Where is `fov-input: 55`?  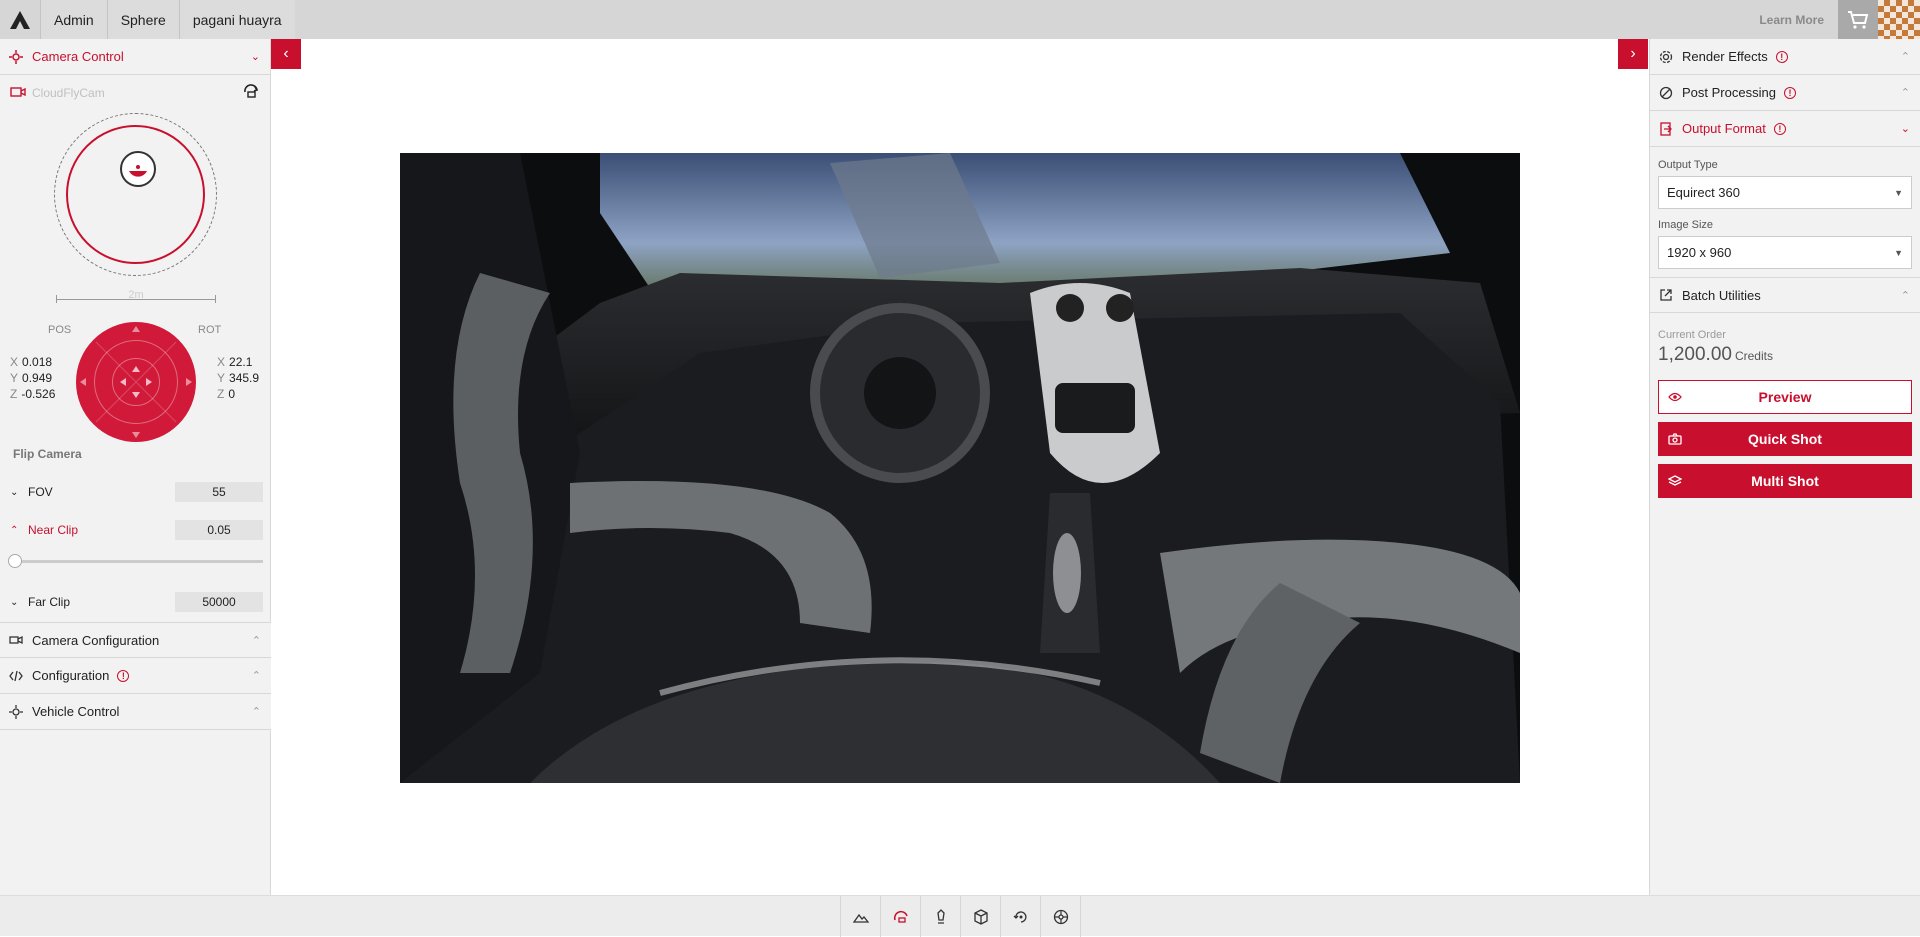
fov-input: 55 is located at coordinates (219, 492).